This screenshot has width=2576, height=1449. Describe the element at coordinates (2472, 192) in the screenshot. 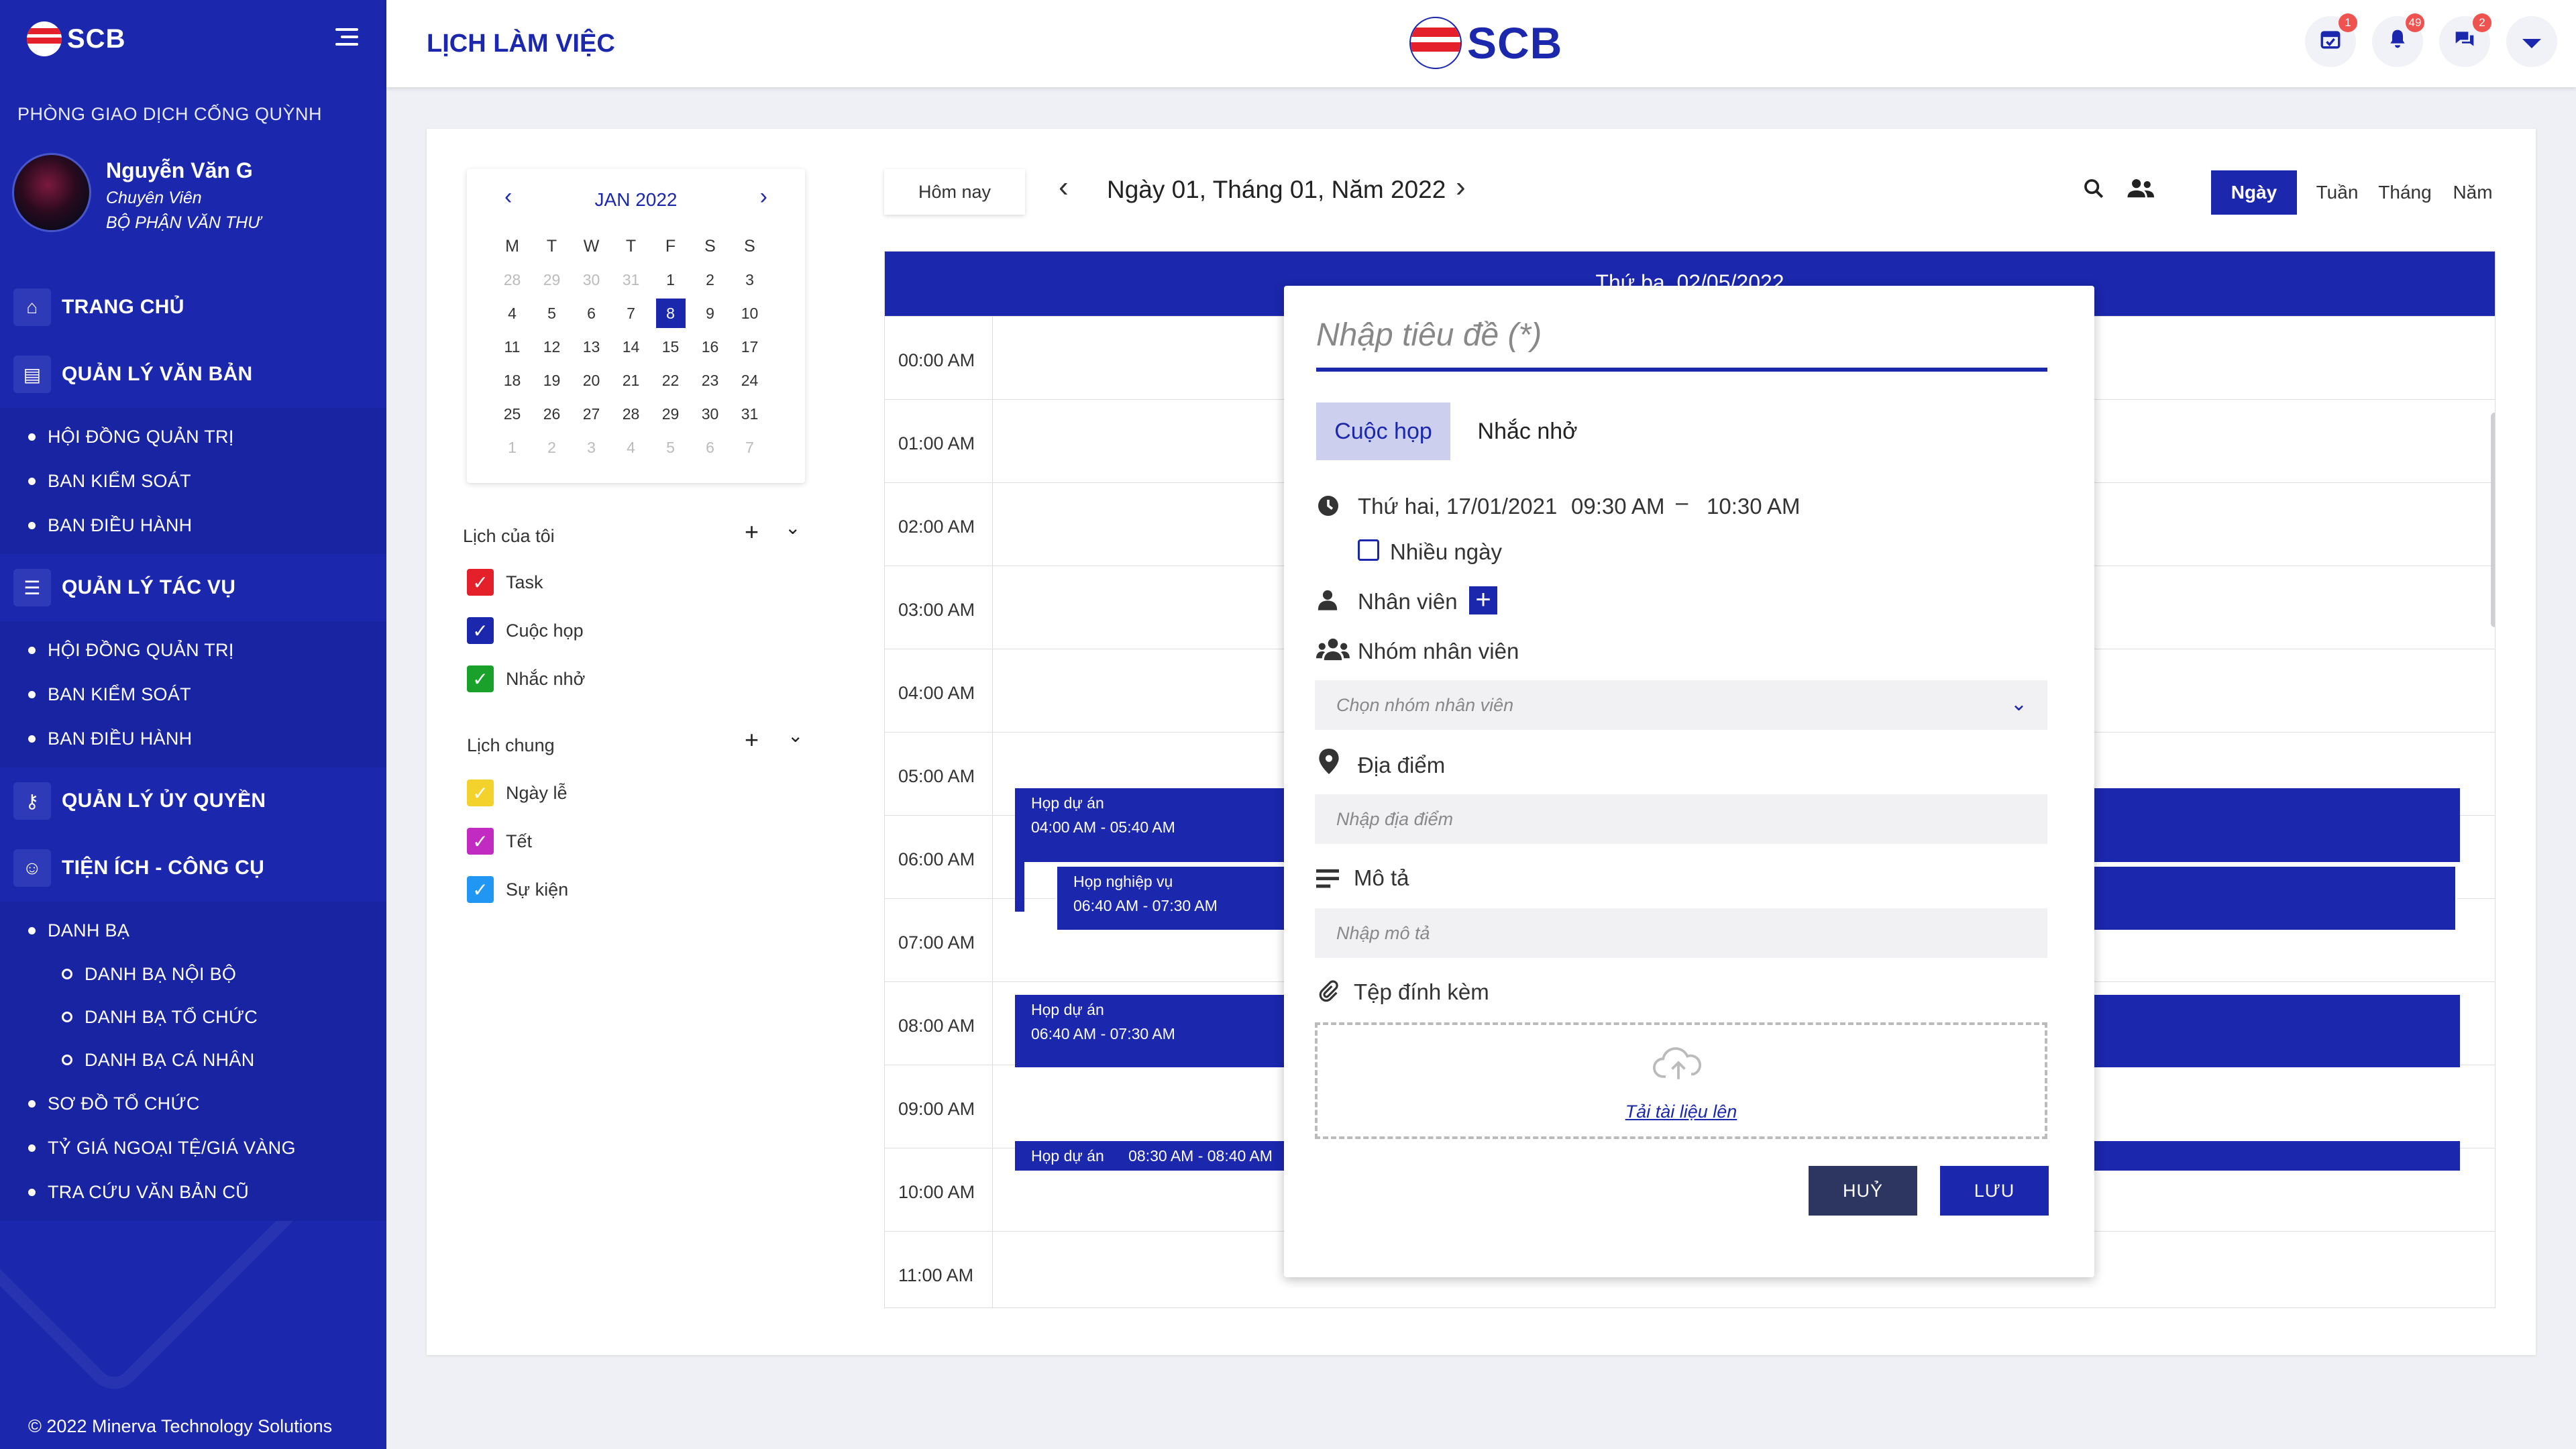

I see `view-year-button: Năm` at that location.